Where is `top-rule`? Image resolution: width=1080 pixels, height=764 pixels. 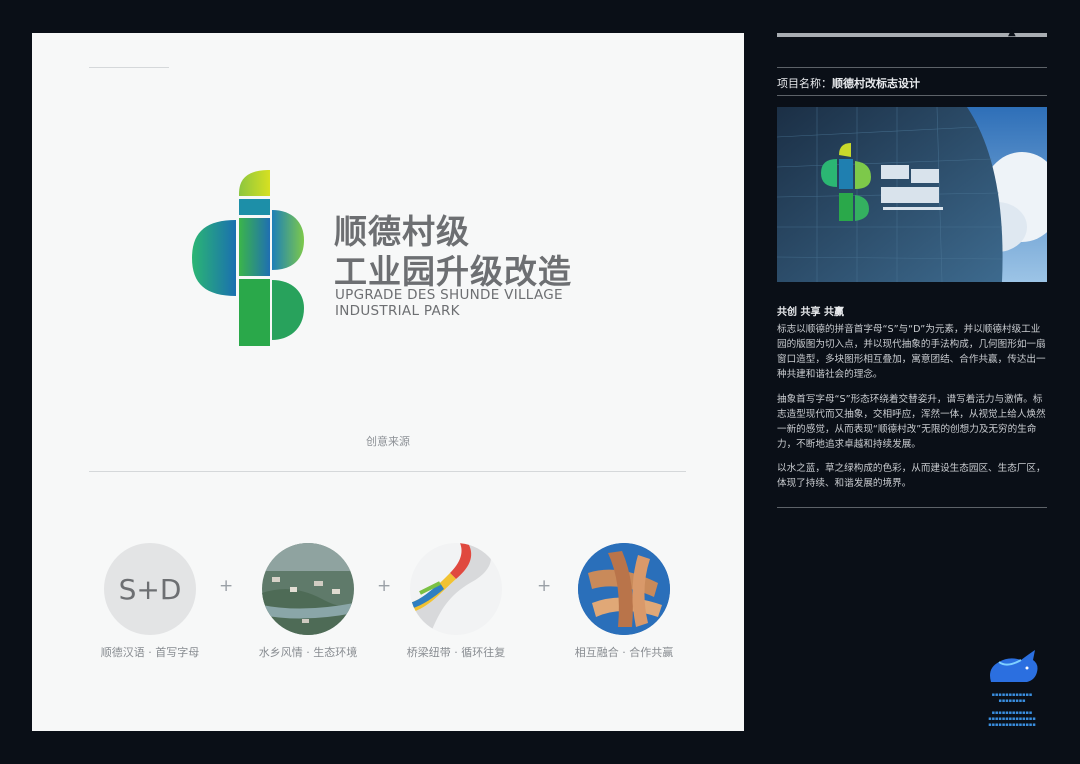 top-rule is located at coordinates (129, 67).